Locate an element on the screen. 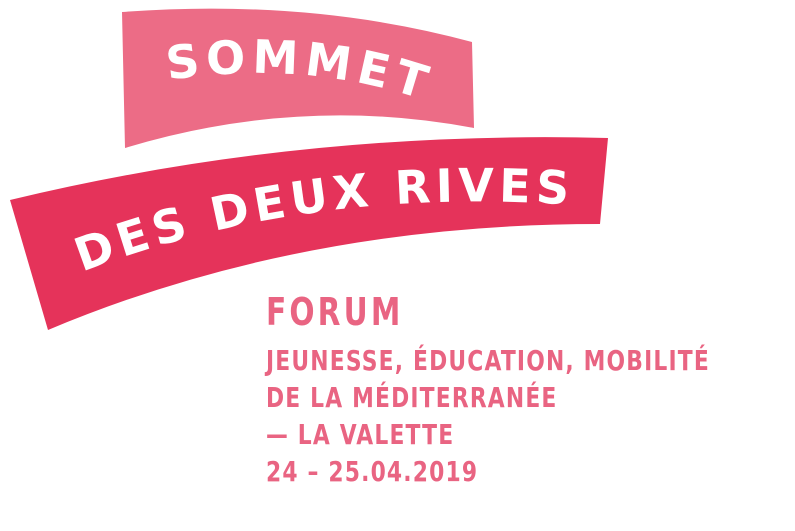  event-theme-line: JEUNESSE, ÉDUCATION, MOBILITÉ is located at coordinates (488, 360).